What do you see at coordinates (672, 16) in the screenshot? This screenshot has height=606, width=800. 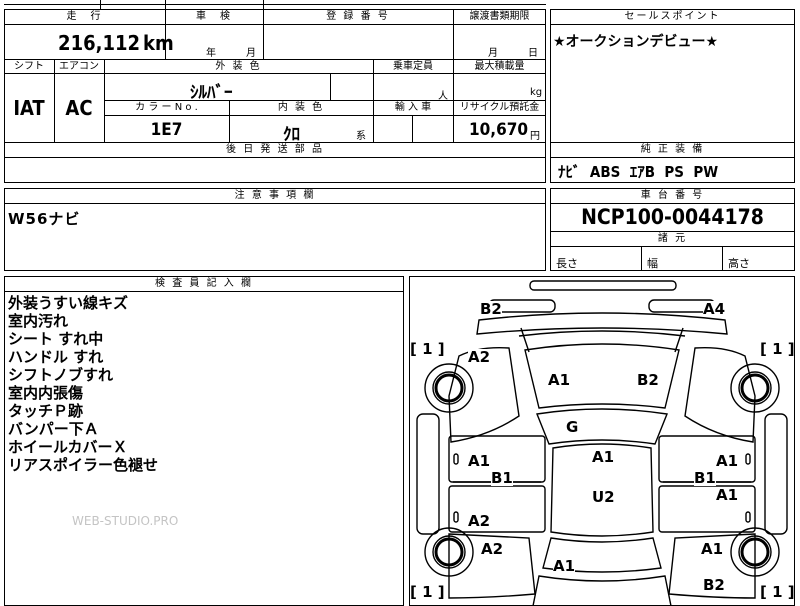 I see `sales-point-label: セールスポイント` at bounding box center [672, 16].